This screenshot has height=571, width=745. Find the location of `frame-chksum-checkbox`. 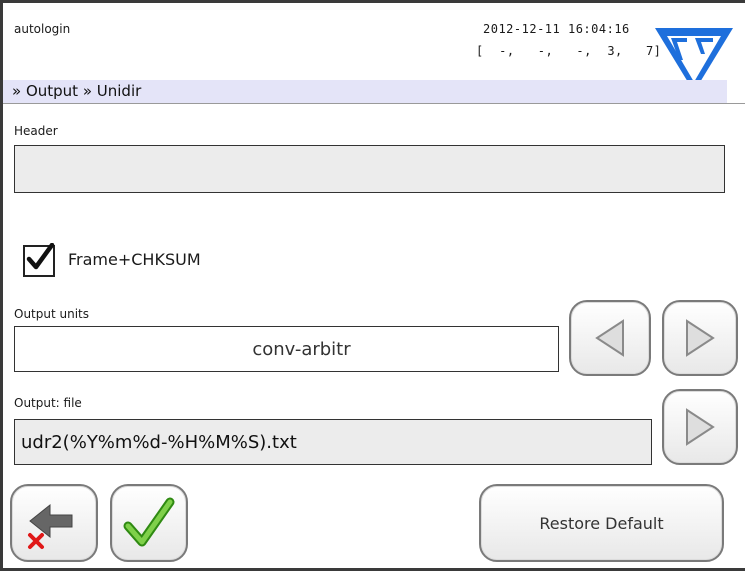

frame-chksum-checkbox is located at coordinates (39, 260).